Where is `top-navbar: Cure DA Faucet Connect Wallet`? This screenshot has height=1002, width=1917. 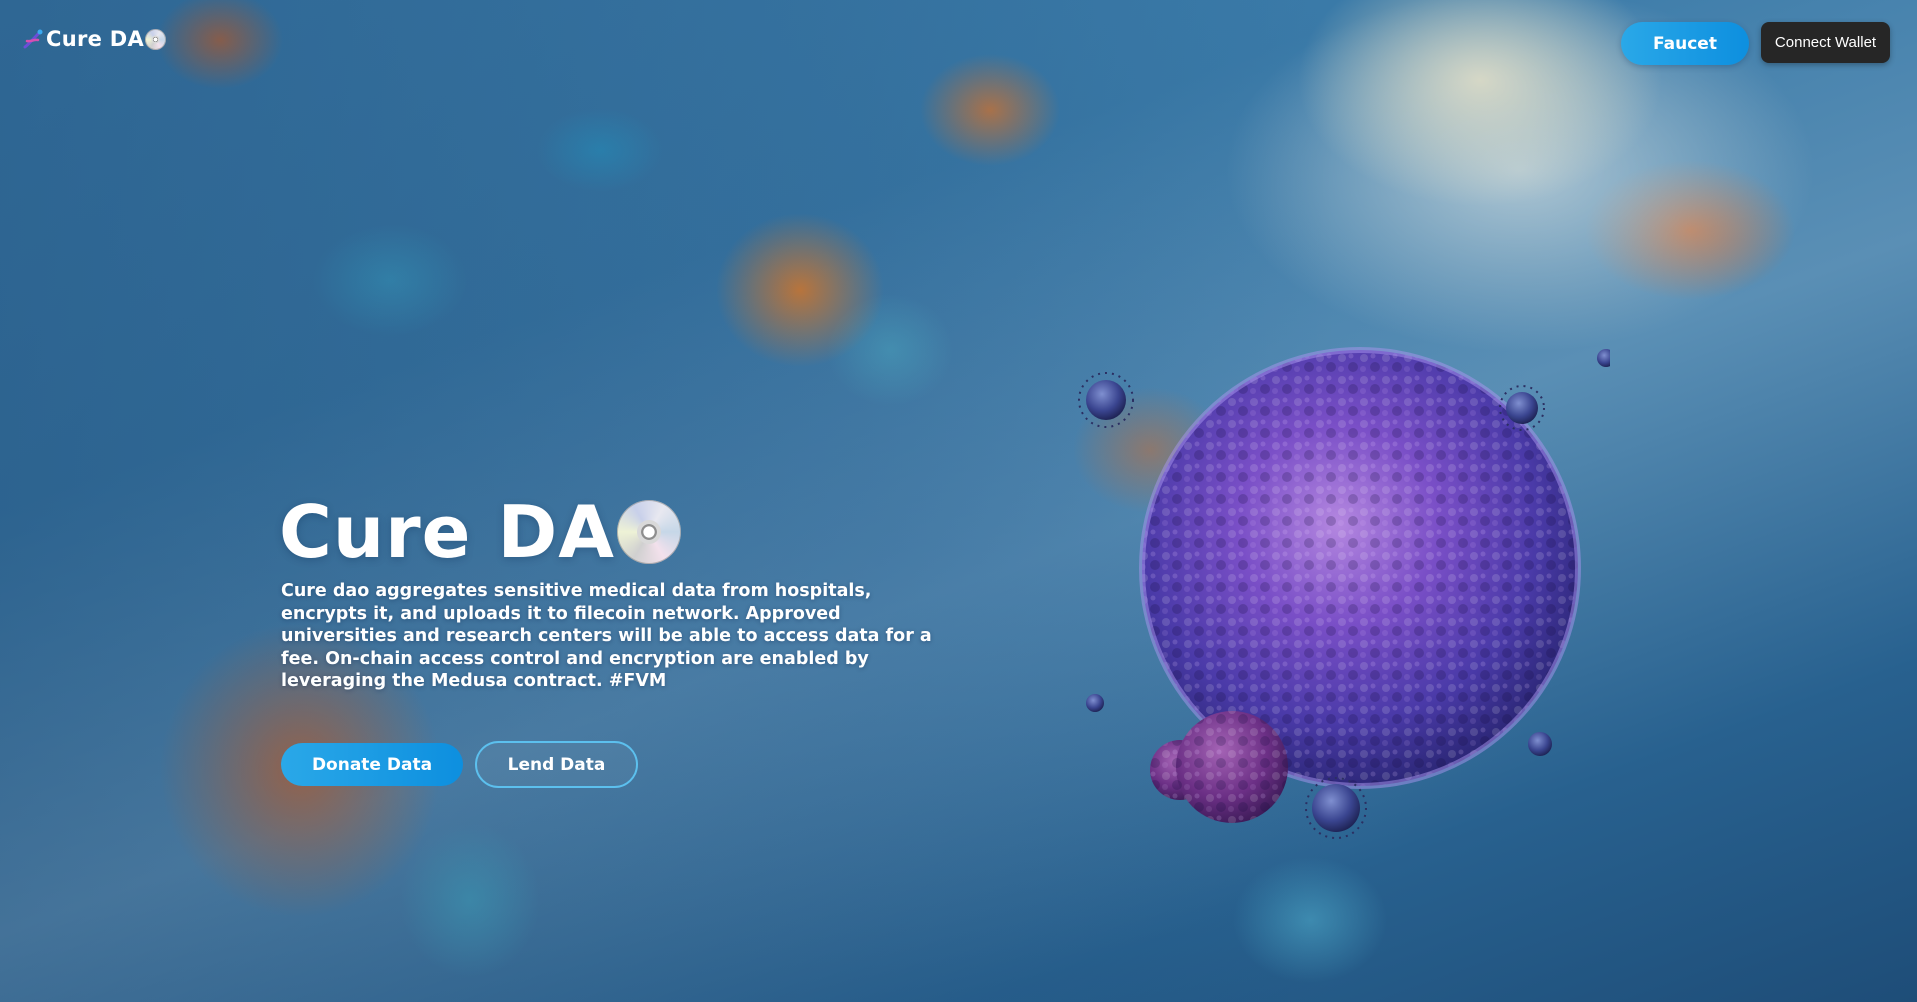 top-navbar: Cure DA Faucet Connect Wallet is located at coordinates (958, 40).